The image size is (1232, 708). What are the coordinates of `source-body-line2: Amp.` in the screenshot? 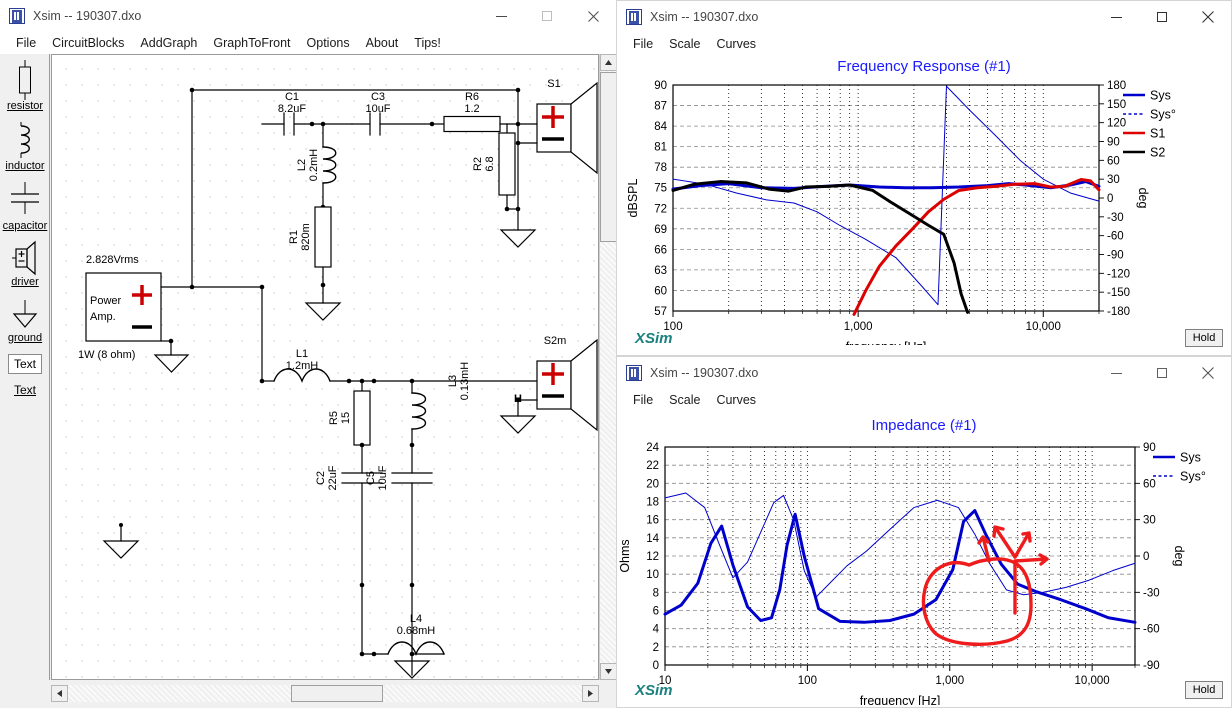 It's located at (103, 317).